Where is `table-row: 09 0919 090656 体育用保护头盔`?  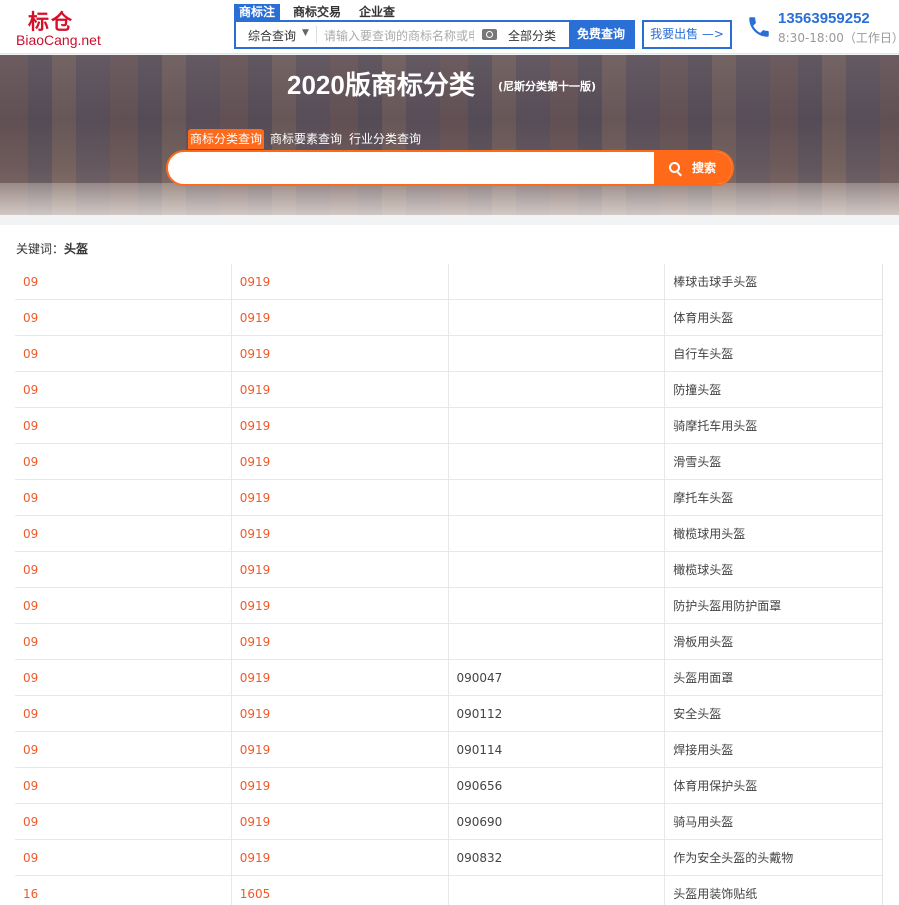
table-row: 09 0919 090656 体育用保护头盔 is located at coordinates (448, 786).